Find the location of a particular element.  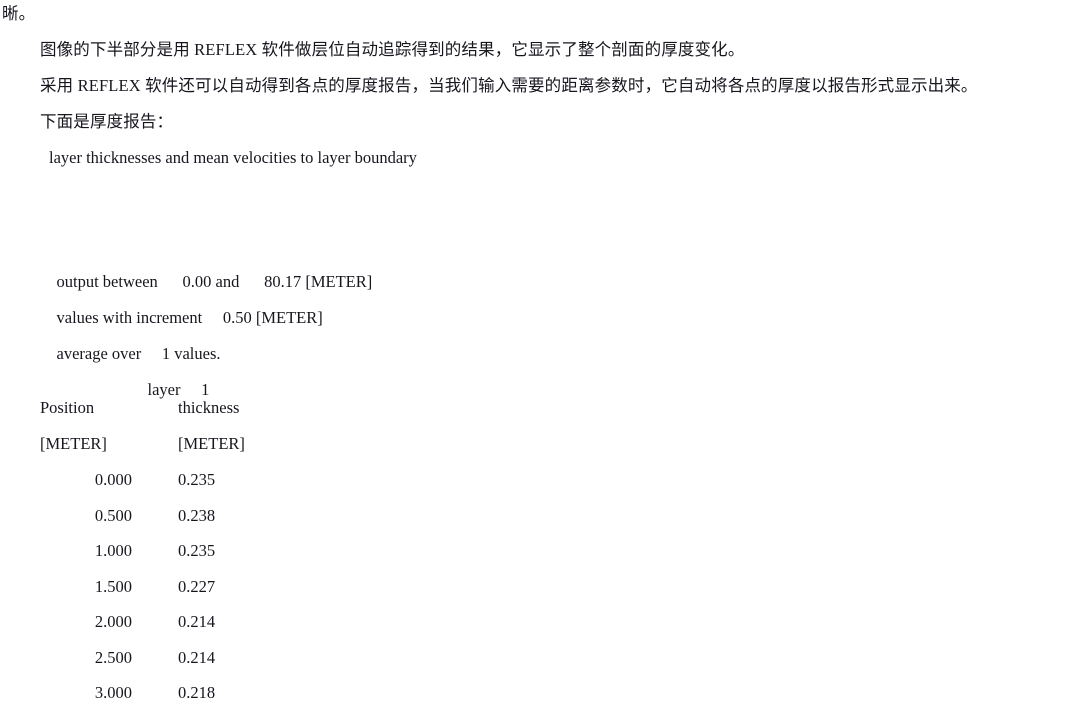

output-to-value: 80.17 is located at coordinates (283, 281).